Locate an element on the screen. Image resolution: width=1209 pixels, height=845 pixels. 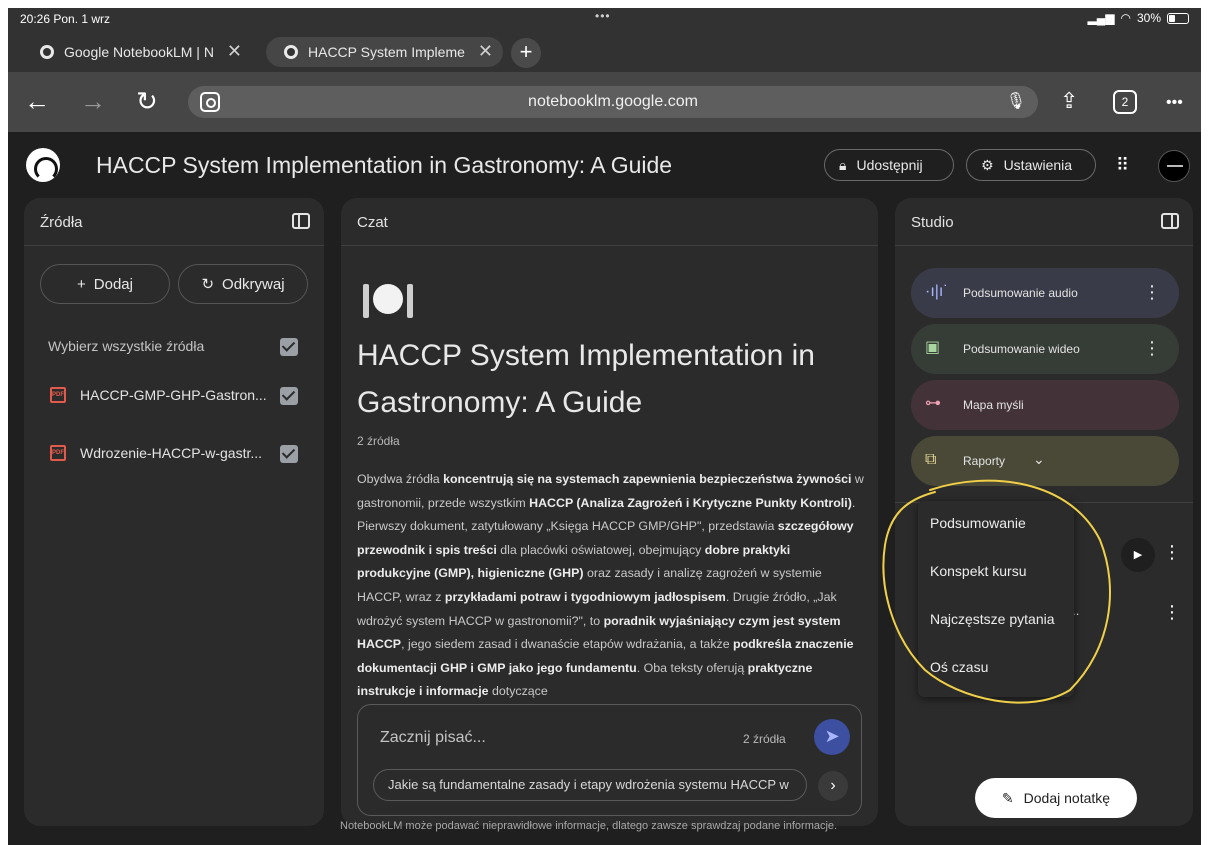
add-note-label: Dodaj notatkę is located at coordinates (1067, 798).